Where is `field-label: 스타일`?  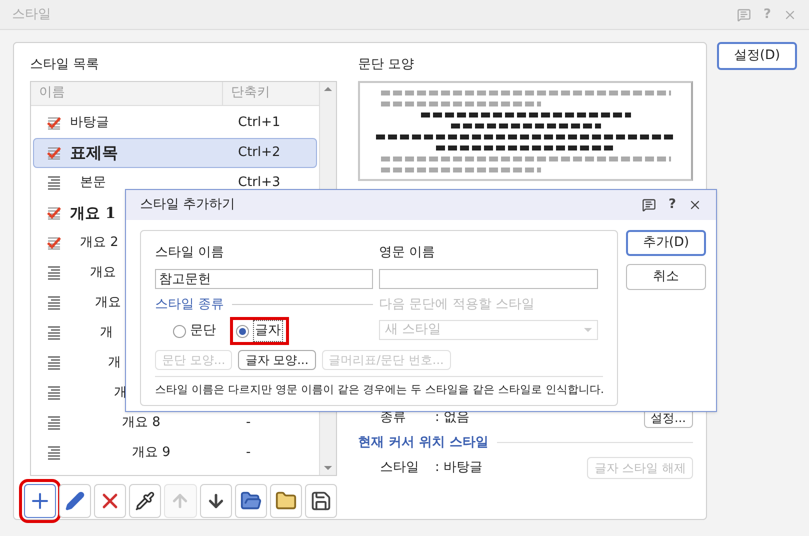 field-label: 스타일 is located at coordinates (400, 467).